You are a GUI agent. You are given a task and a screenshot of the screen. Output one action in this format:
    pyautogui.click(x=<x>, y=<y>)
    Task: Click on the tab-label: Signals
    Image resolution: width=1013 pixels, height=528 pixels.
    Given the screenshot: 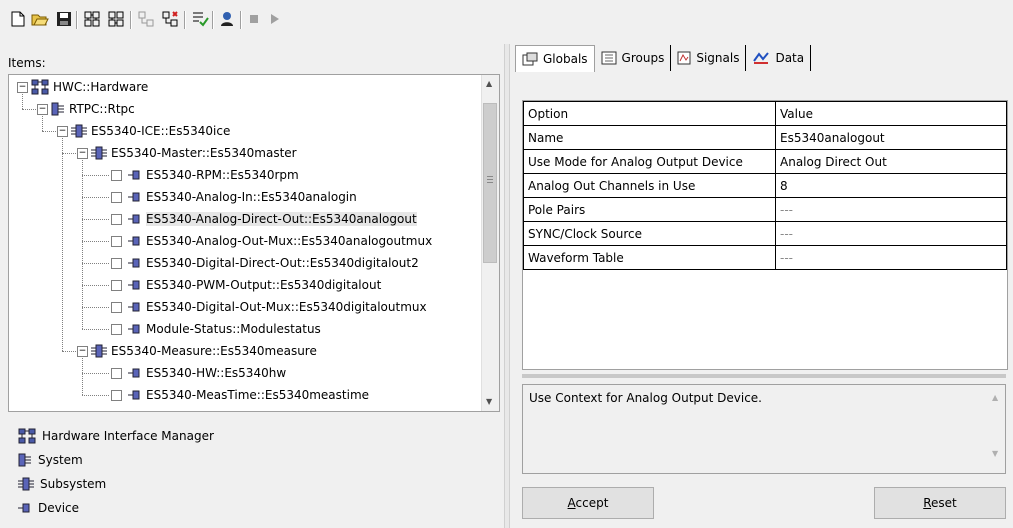 What is the action you would take?
    pyautogui.click(x=718, y=58)
    